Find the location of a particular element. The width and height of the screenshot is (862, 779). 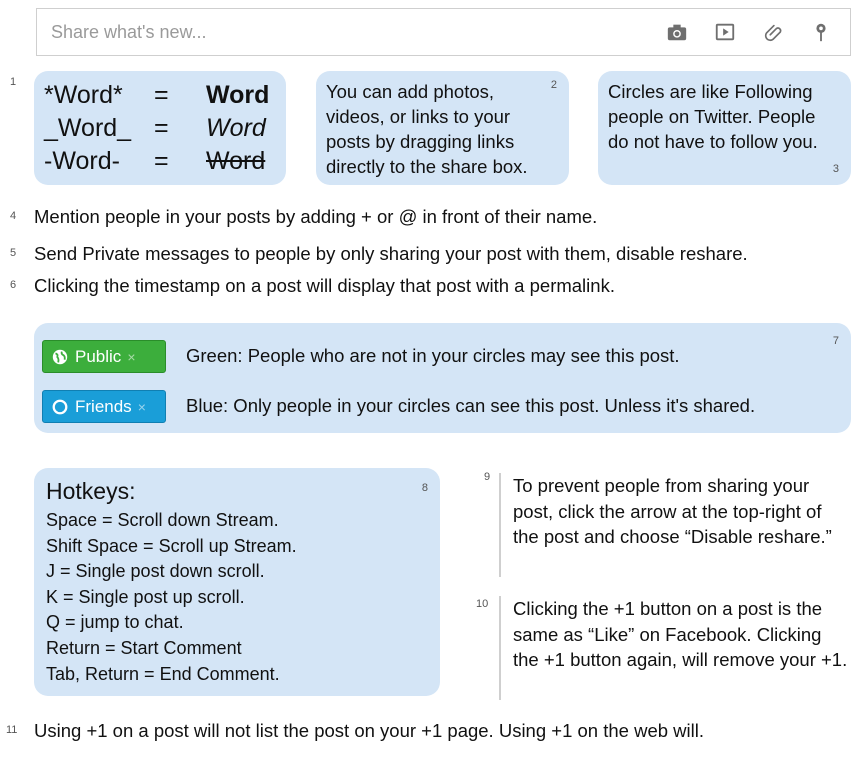

location-icon is located at coordinates (821, 32).